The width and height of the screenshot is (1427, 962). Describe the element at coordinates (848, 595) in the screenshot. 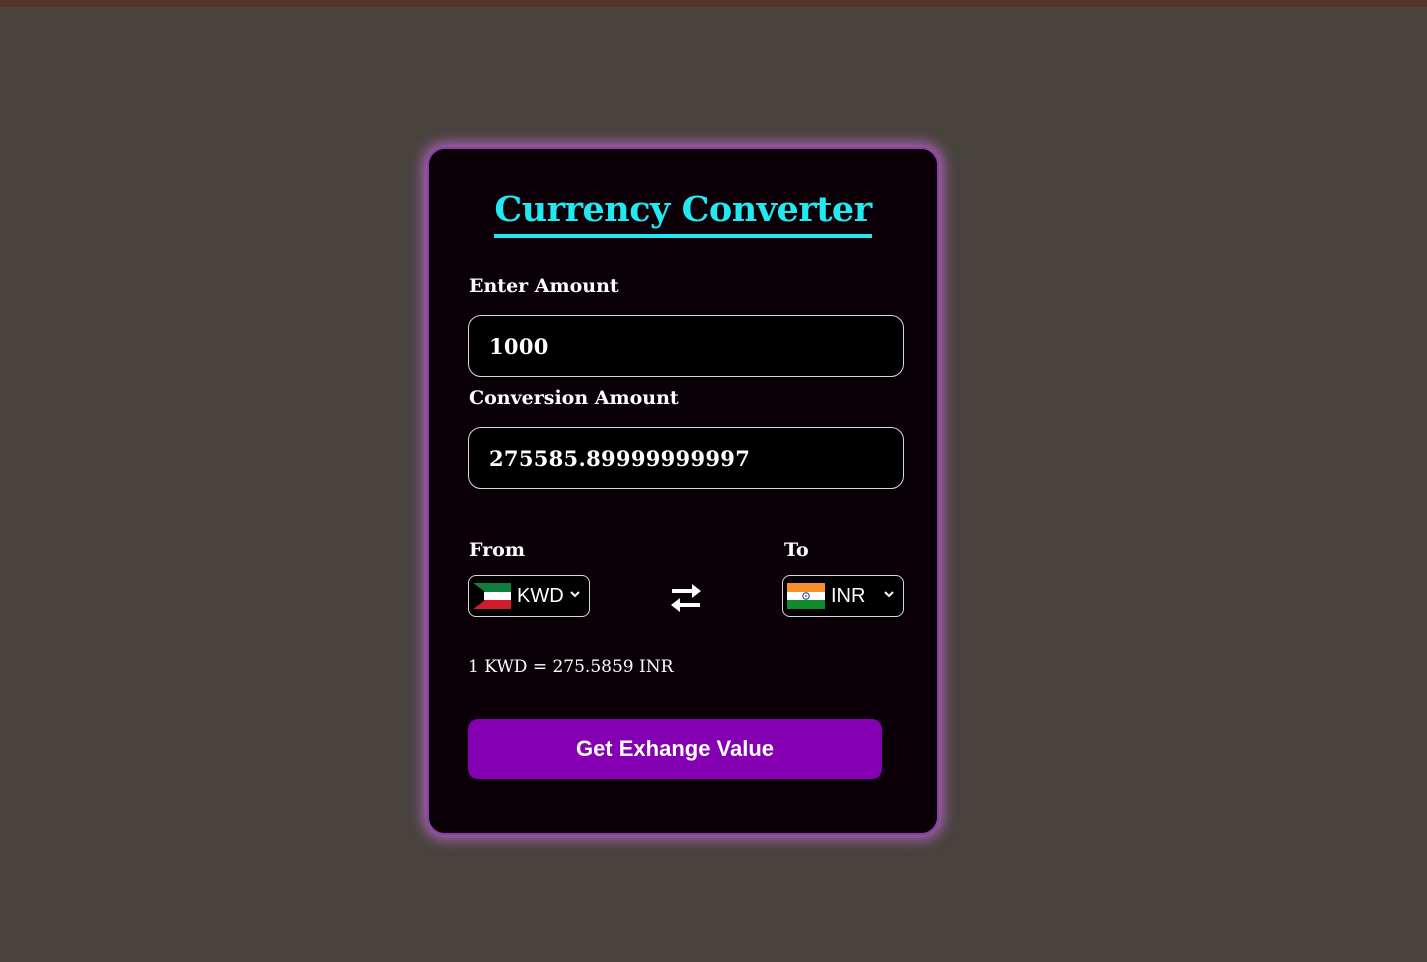

I see `to-currency-value: INR` at that location.